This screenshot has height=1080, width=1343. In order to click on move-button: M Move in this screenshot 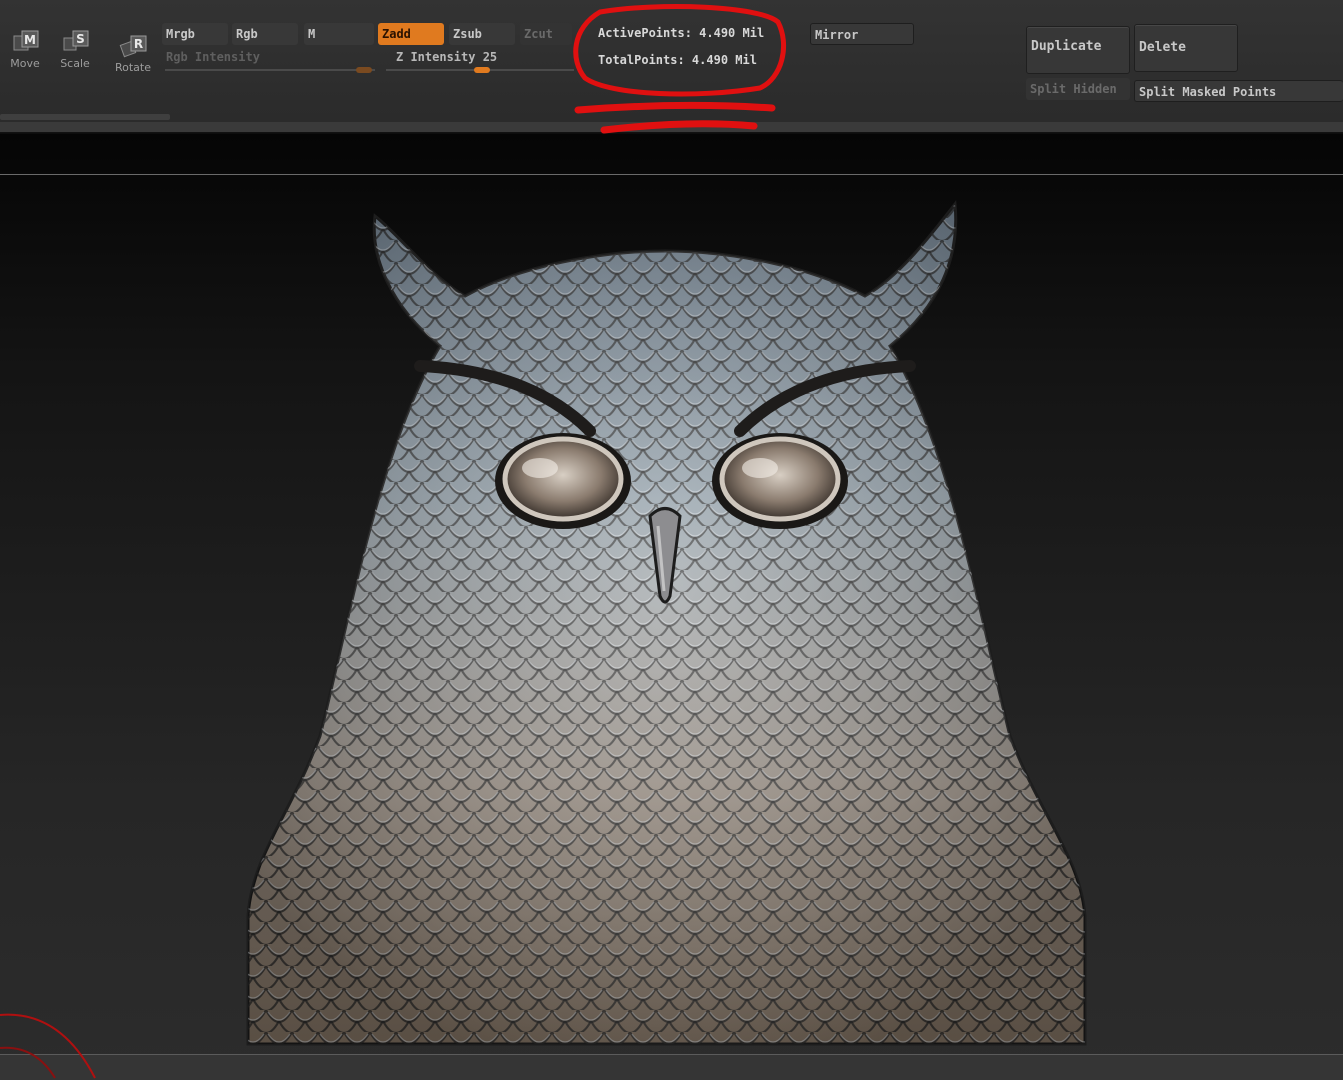, I will do `click(25, 60)`.